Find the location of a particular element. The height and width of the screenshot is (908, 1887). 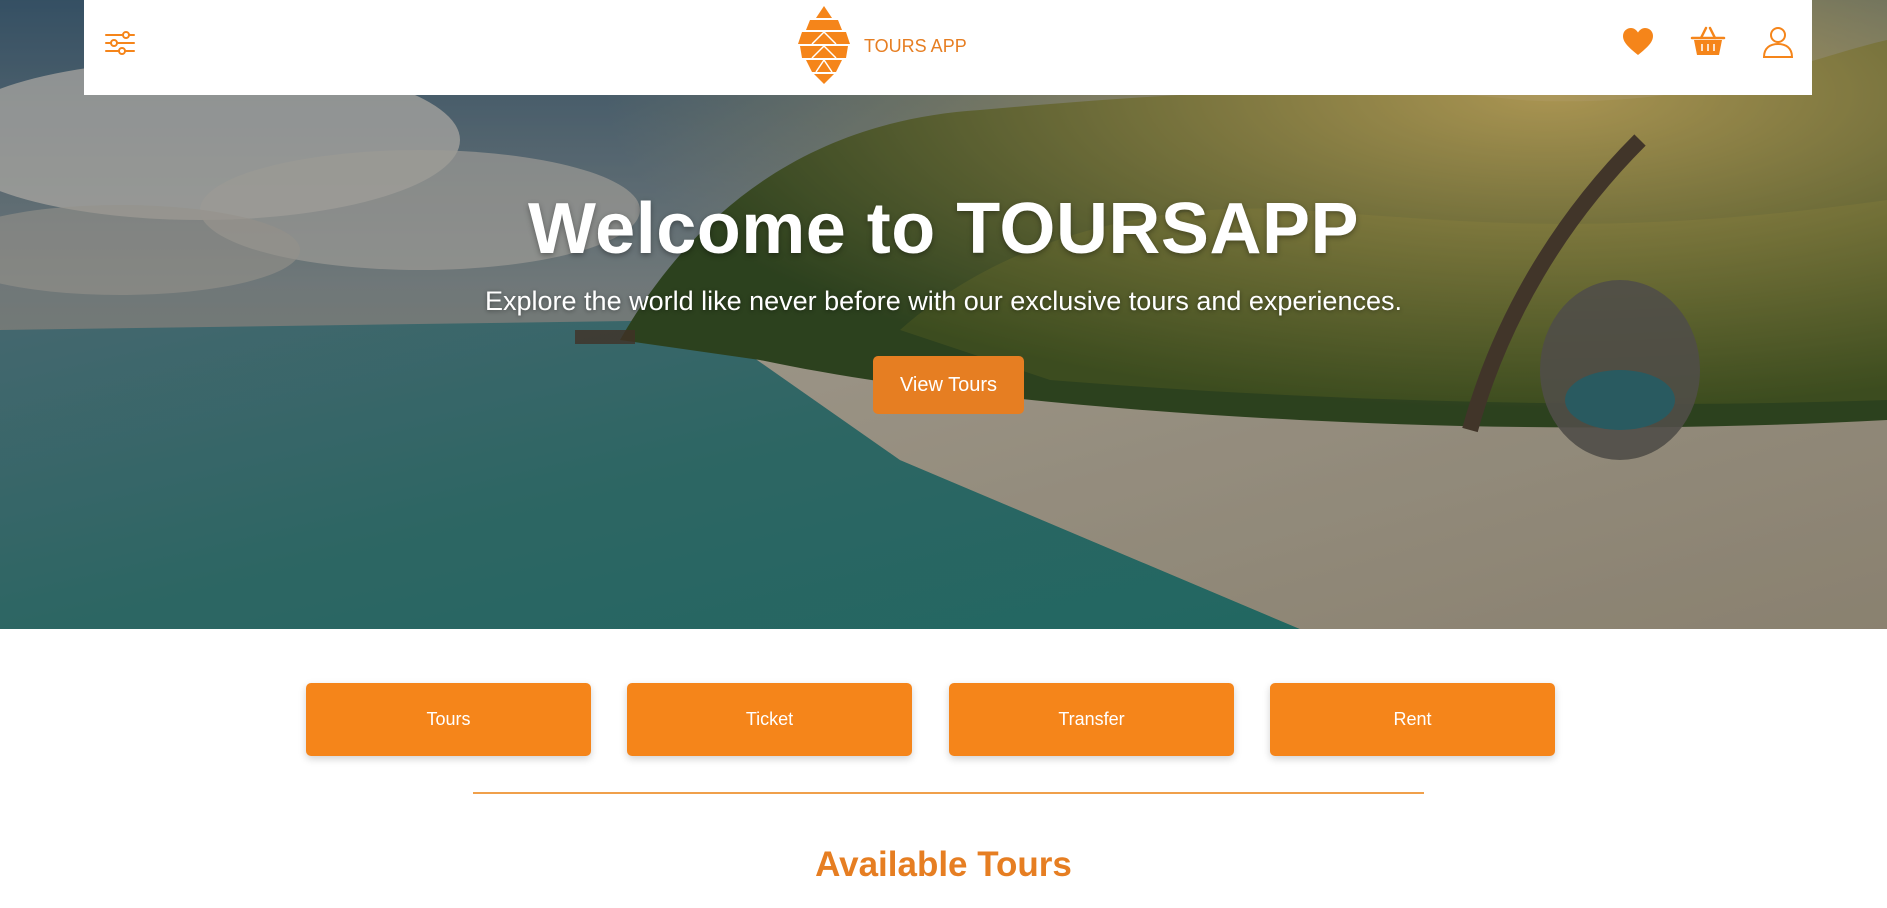

tours-category-button: Tours is located at coordinates (448, 719).